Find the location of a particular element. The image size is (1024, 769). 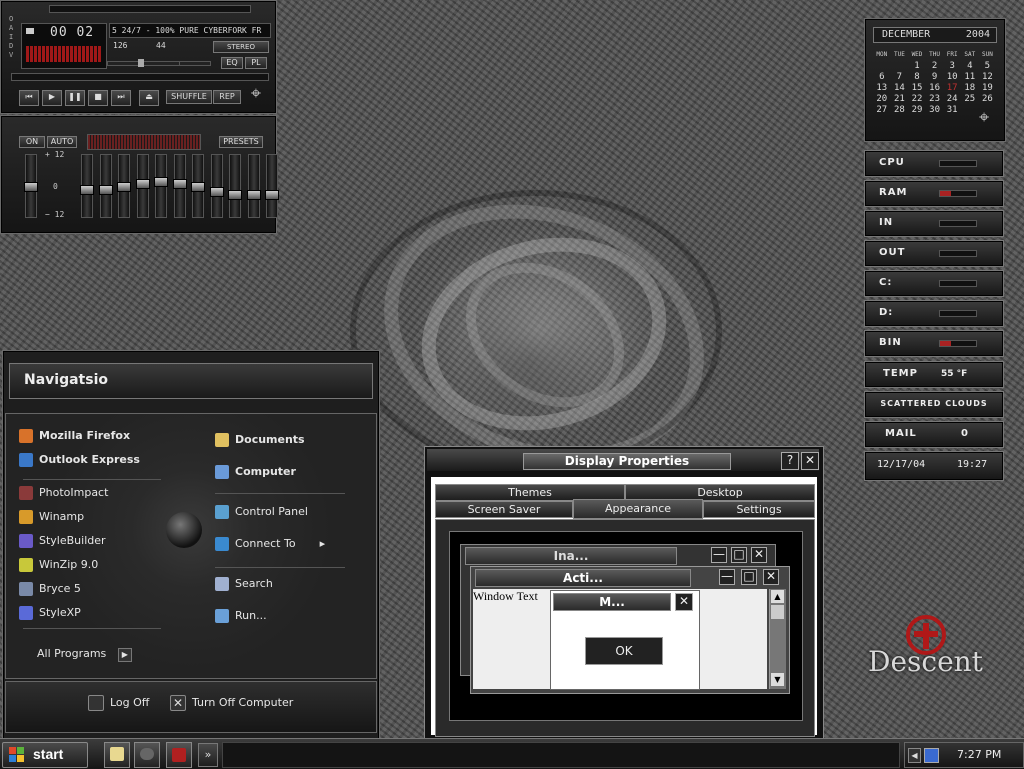

window-titlebar: Display Properties ? ✕ is located at coordinates (623, 460).